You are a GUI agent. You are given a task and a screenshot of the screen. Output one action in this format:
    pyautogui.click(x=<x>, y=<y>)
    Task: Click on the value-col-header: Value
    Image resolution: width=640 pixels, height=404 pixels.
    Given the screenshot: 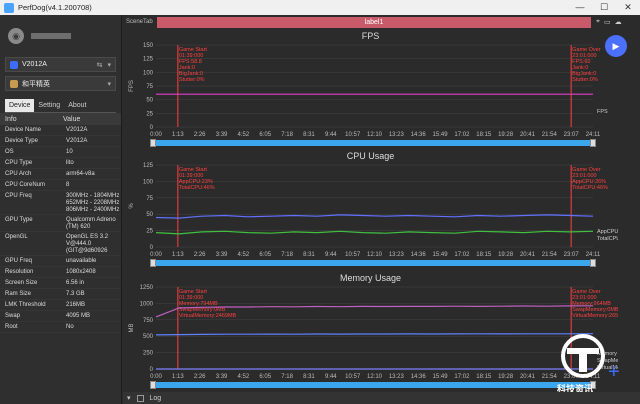 What is the action you would take?
    pyautogui.click(x=72, y=119)
    